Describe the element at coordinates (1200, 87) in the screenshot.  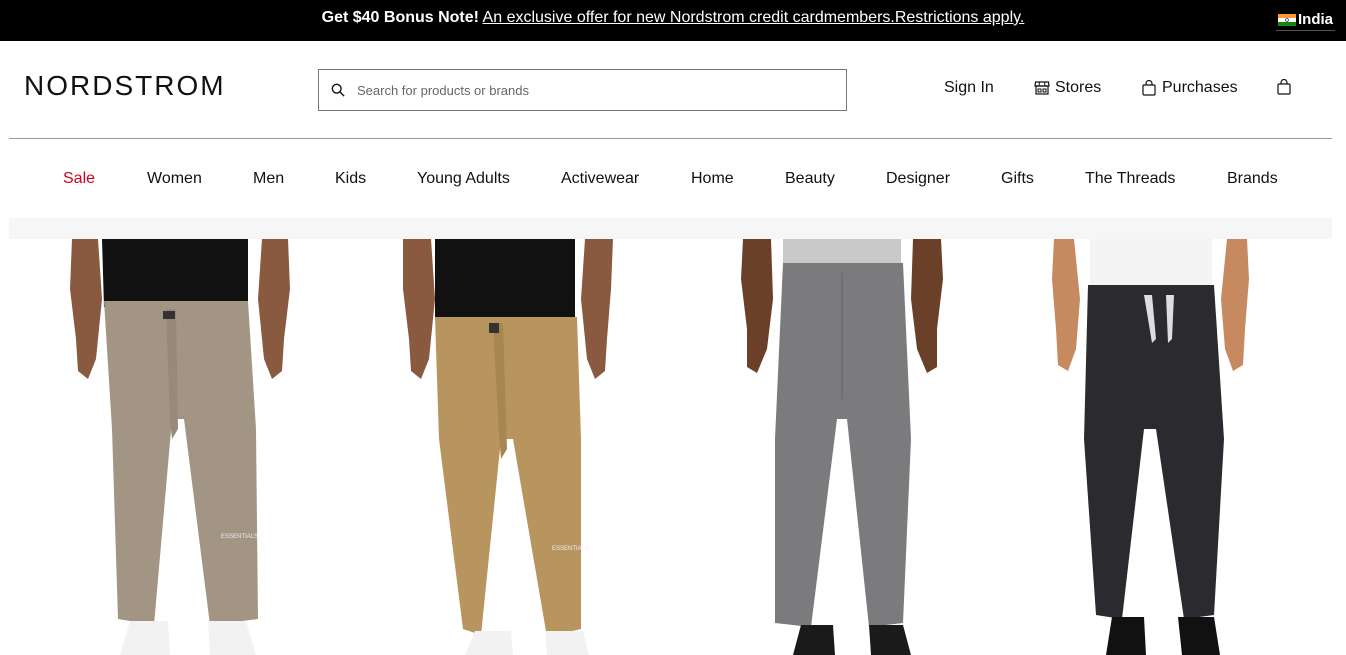
I see `purchases-label: Purchases` at that location.